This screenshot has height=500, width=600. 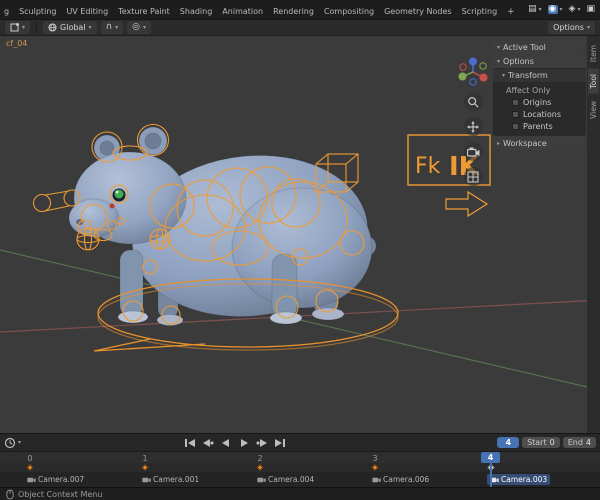 I want to click on jump-to-end-button, so click(x=280, y=443).